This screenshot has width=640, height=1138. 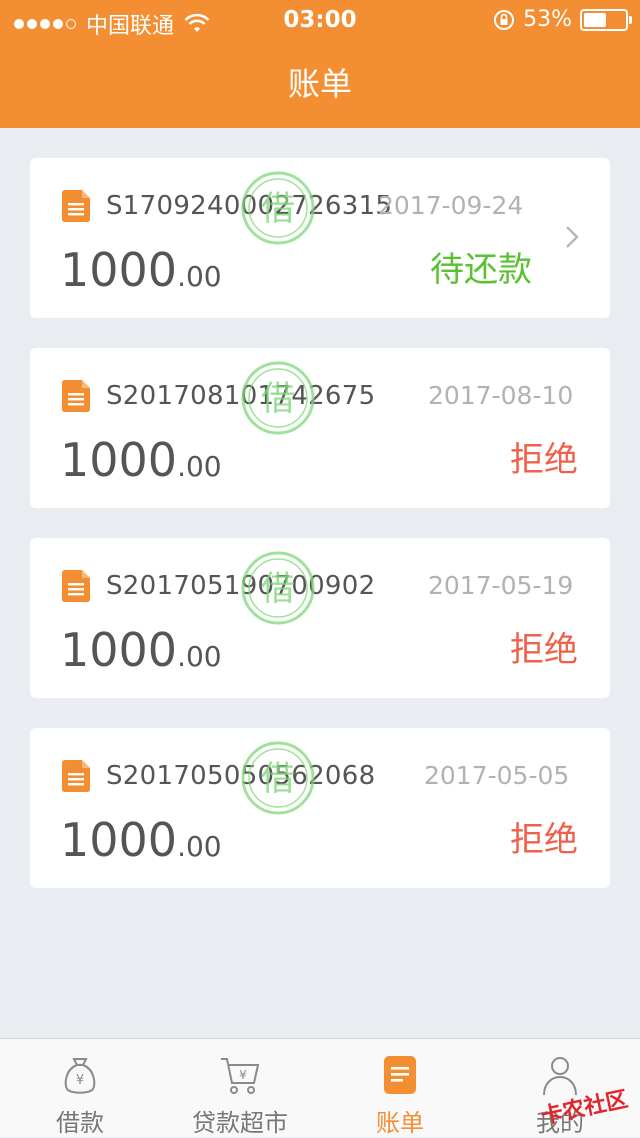 I want to click on bill-date: 2017-05-05, so click(x=497, y=775).